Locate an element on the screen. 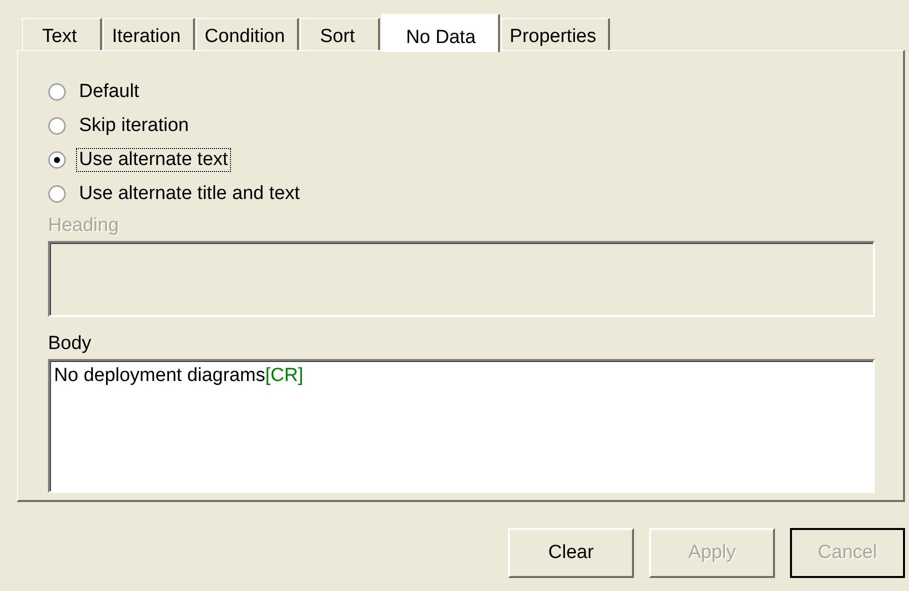 The height and width of the screenshot is (591, 909). tab: Condition is located at coordinates (247, 34).